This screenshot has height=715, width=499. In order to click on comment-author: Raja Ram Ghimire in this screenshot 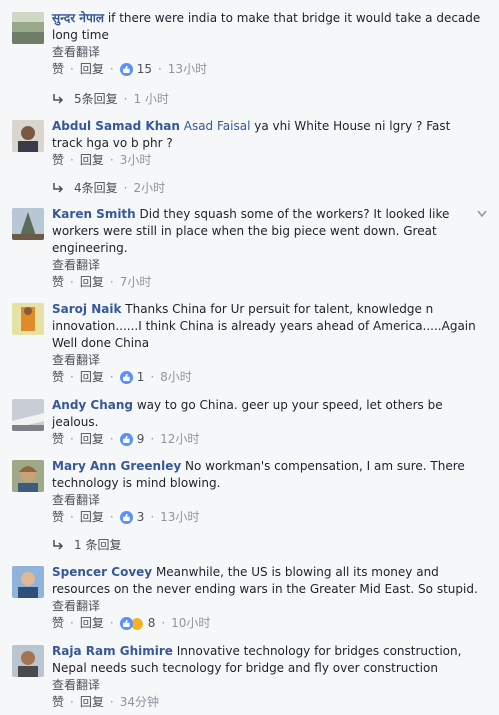, I will do `click(112, 651)`.